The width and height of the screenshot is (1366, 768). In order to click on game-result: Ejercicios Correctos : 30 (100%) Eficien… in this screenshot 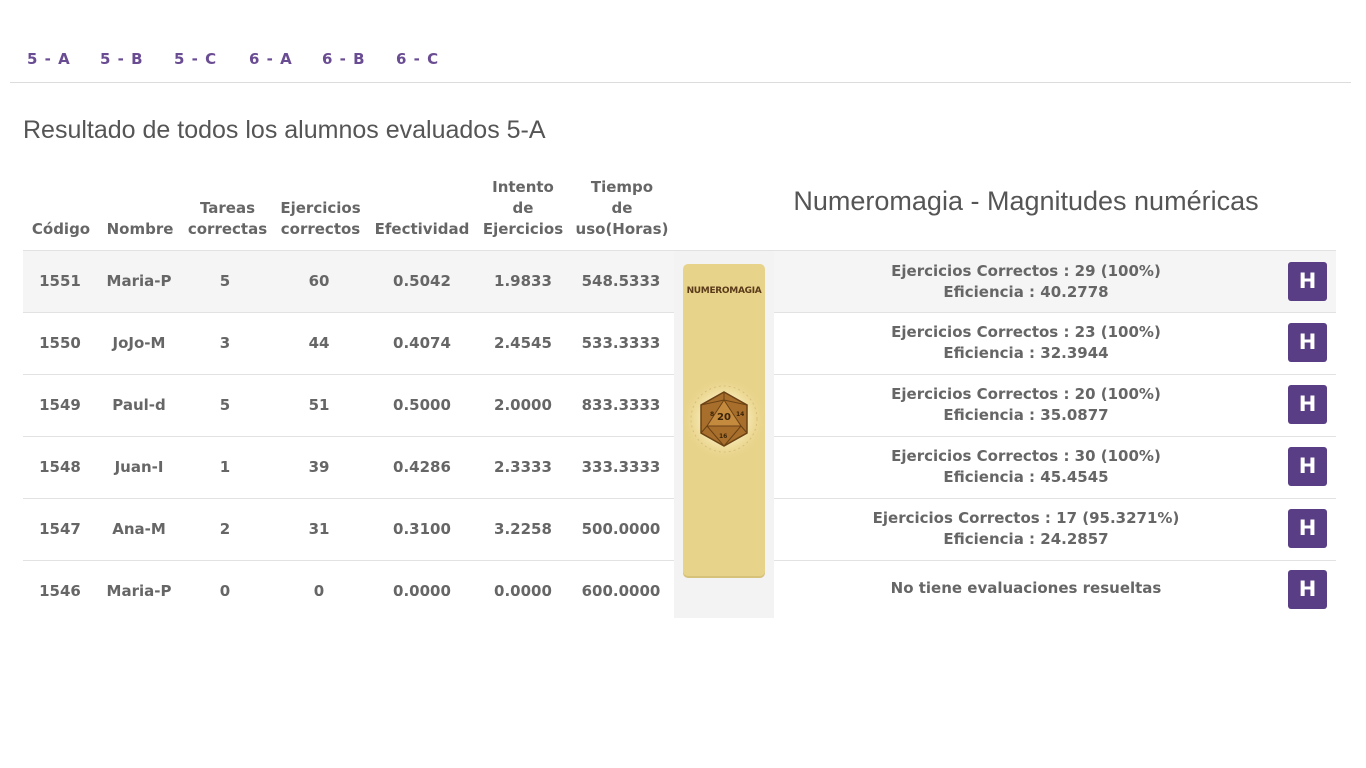, I will do `click(1026, 466)`.